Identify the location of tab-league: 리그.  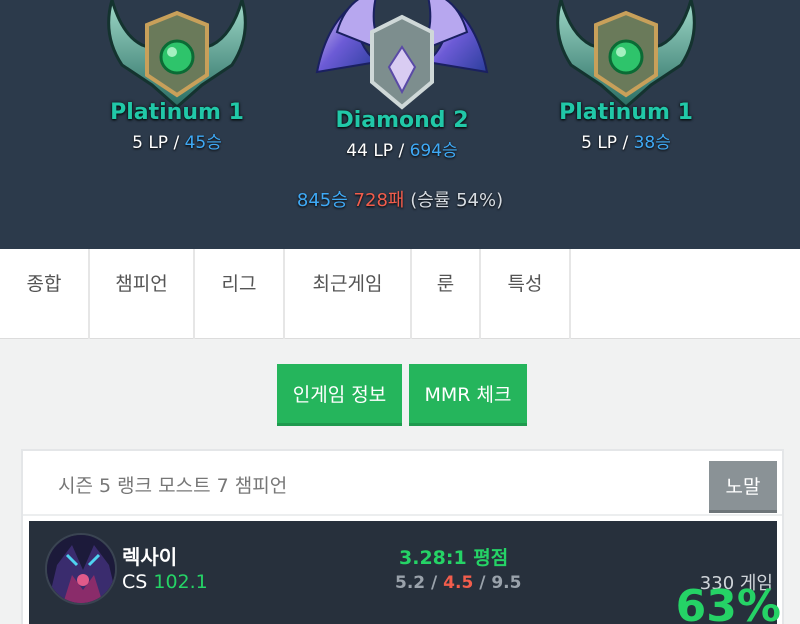
(240, 294).